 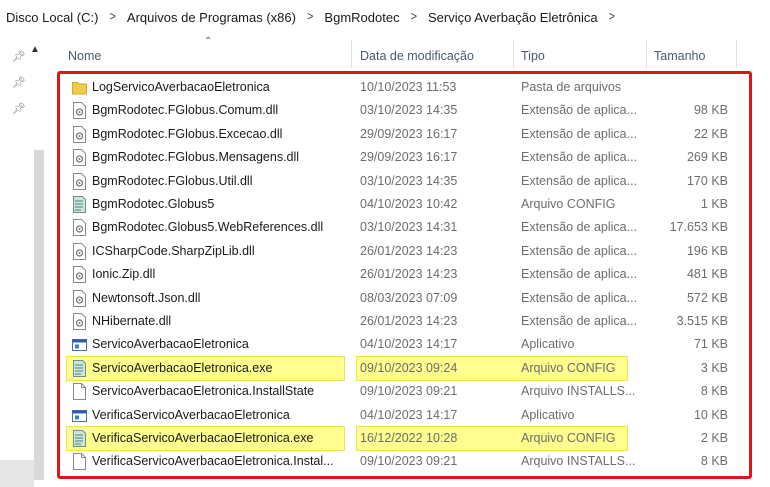 I want to click on column-headers: Nome Data de modificação Tipo Tamanho, so click(x=413, y=53).